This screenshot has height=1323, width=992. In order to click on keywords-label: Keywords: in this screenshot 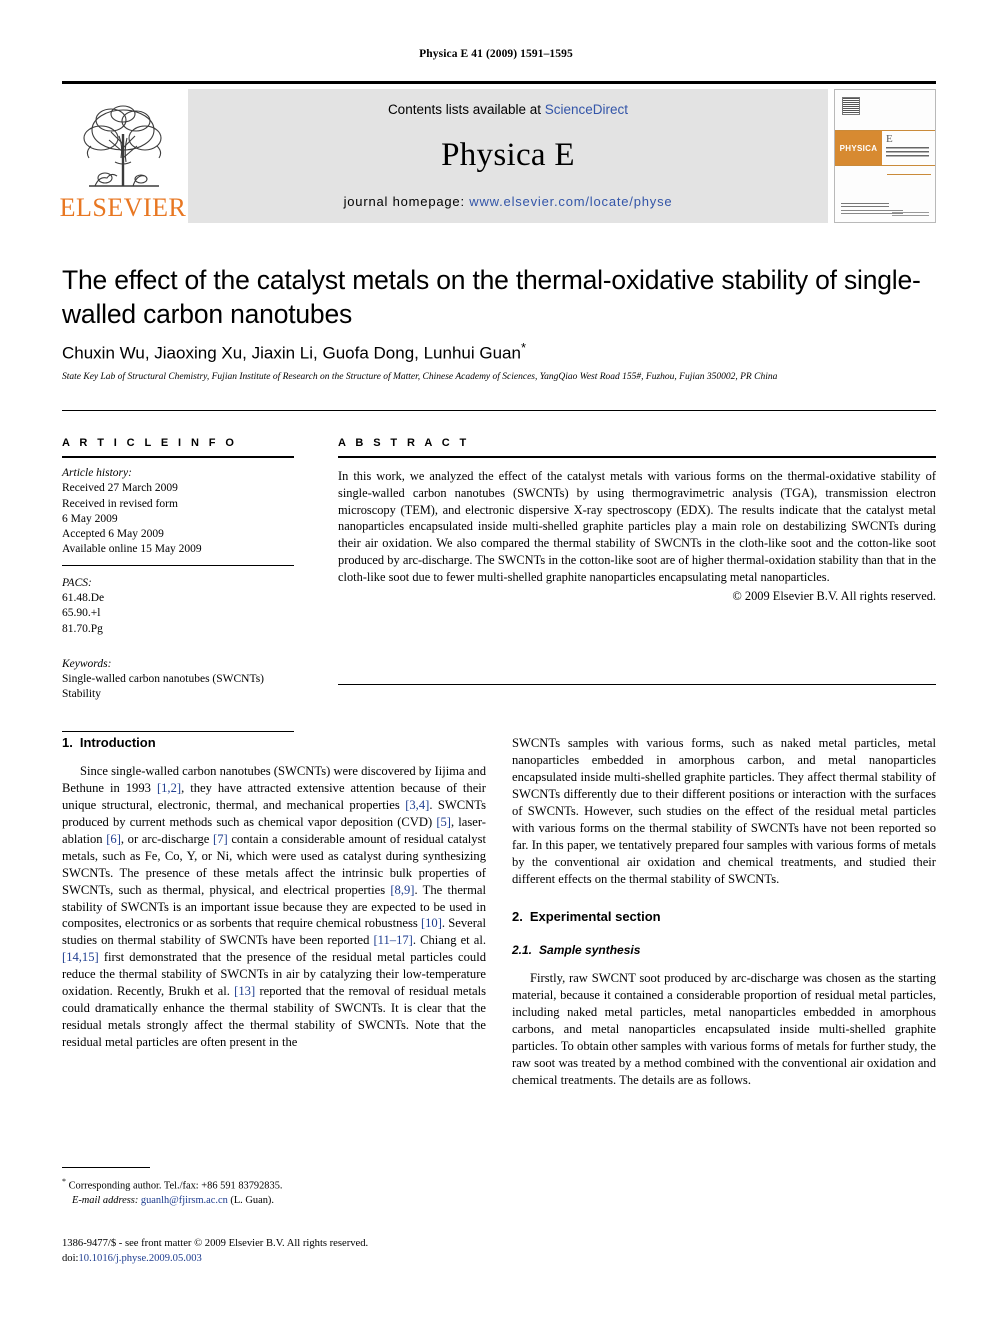, I will do `click(87, 663)`.